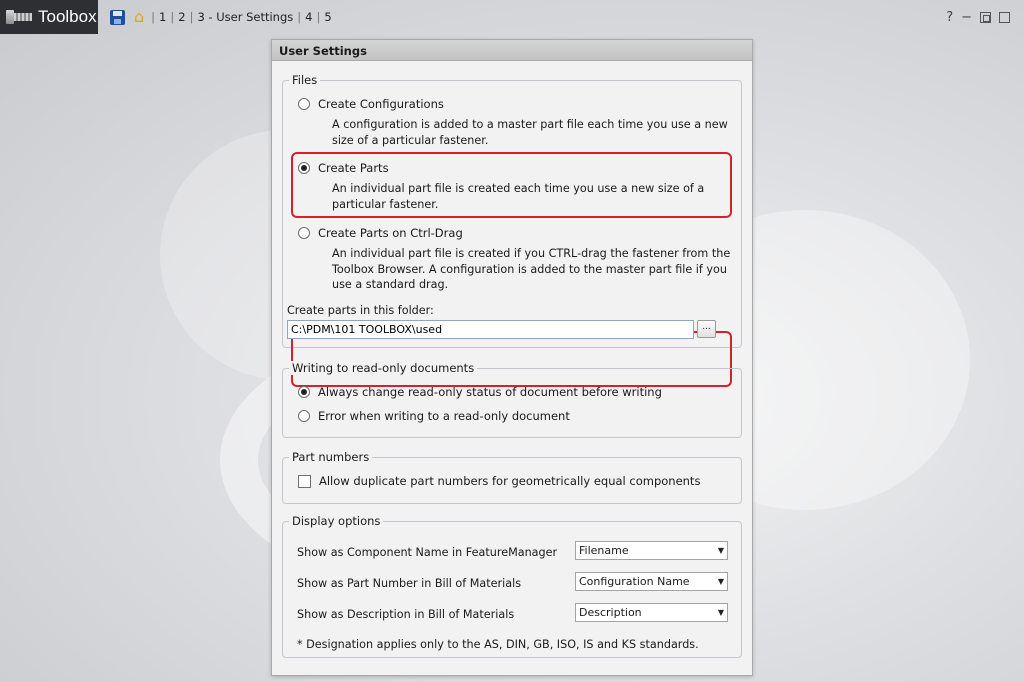 The image size is (1024, 682). I want to click on description-value: Description, so click(610, 612).